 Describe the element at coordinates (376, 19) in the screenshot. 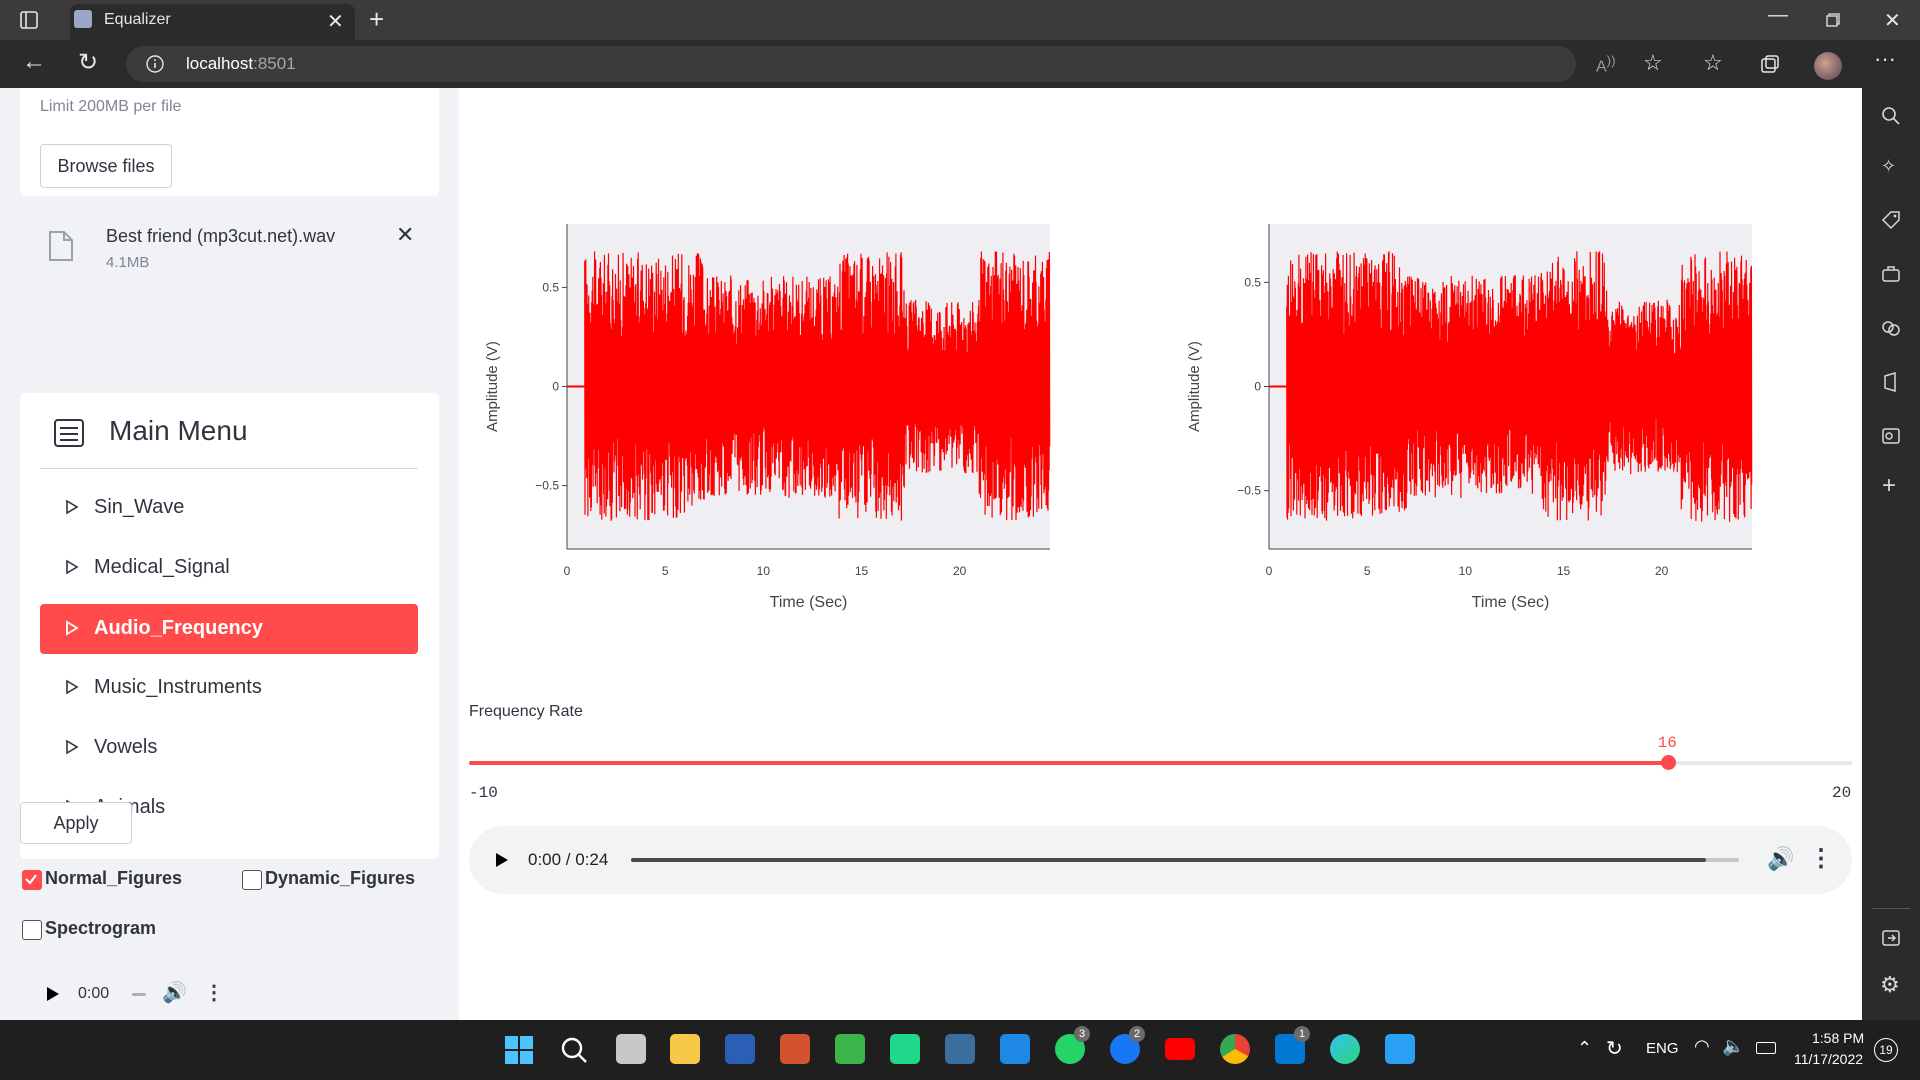

I see `new-tab-icon: +` at that location.